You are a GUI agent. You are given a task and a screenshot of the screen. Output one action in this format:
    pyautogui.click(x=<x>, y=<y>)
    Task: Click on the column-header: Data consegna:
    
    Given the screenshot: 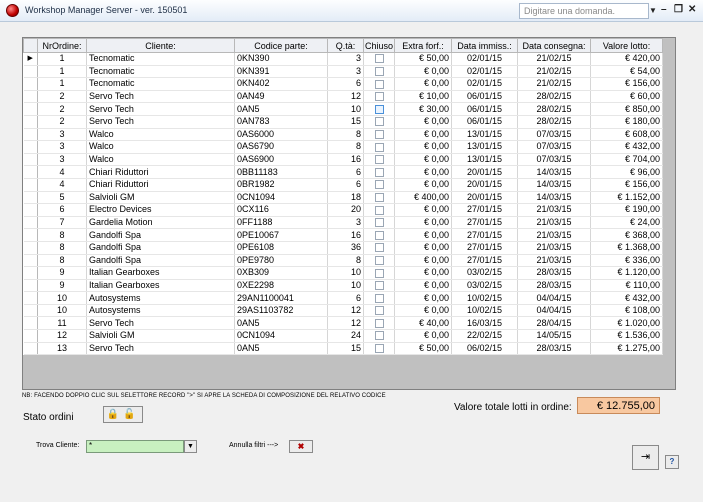 What is the action you would take?
    pyautogui.click(x=554, y=45)
    